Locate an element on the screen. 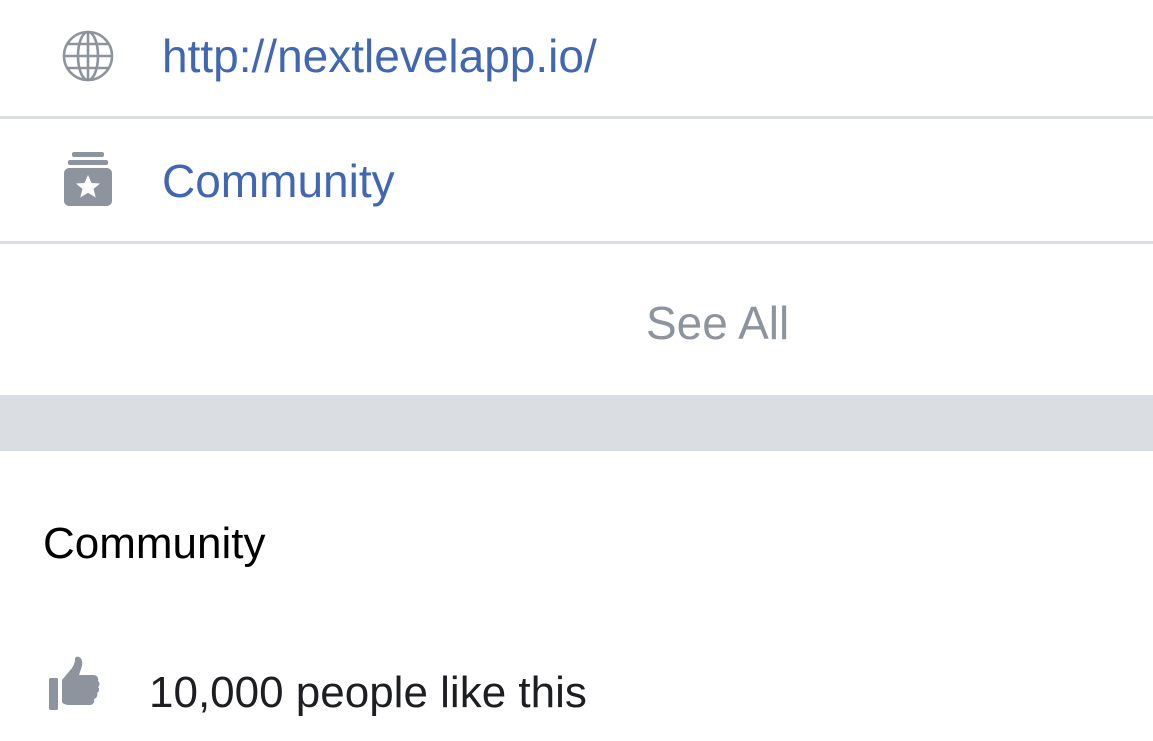  category-link: Community is located at coordinates (278, 181).